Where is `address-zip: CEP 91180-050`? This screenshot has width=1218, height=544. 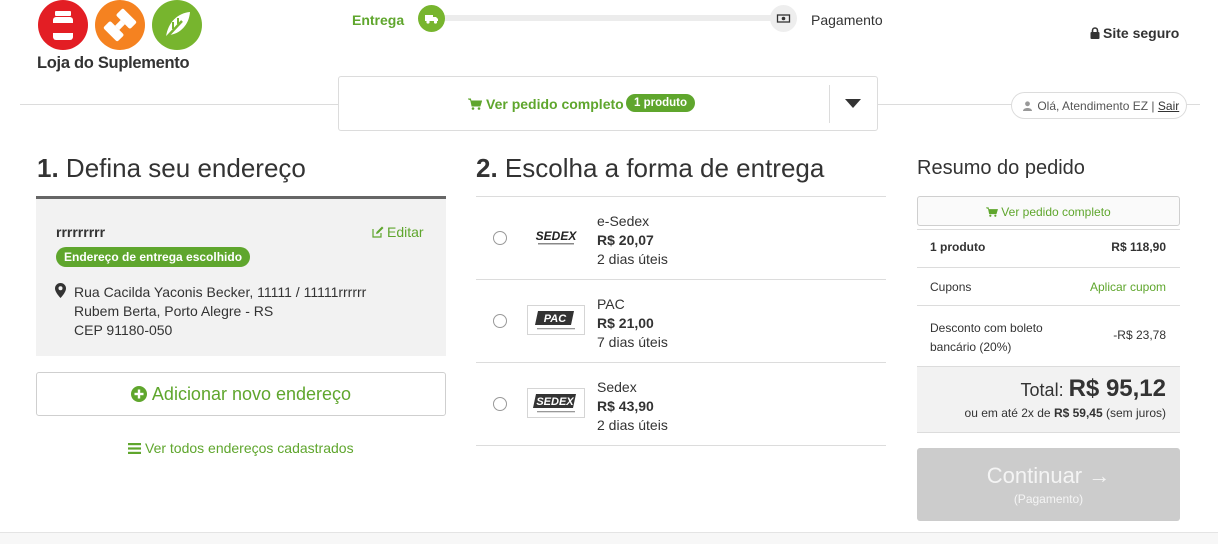
address-zip: CEP 91180-050 is located at coordinates (123, 330).